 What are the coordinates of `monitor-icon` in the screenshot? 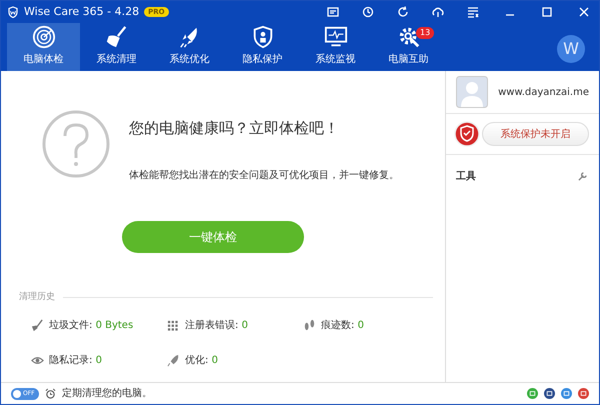 It's located at (335, 37).